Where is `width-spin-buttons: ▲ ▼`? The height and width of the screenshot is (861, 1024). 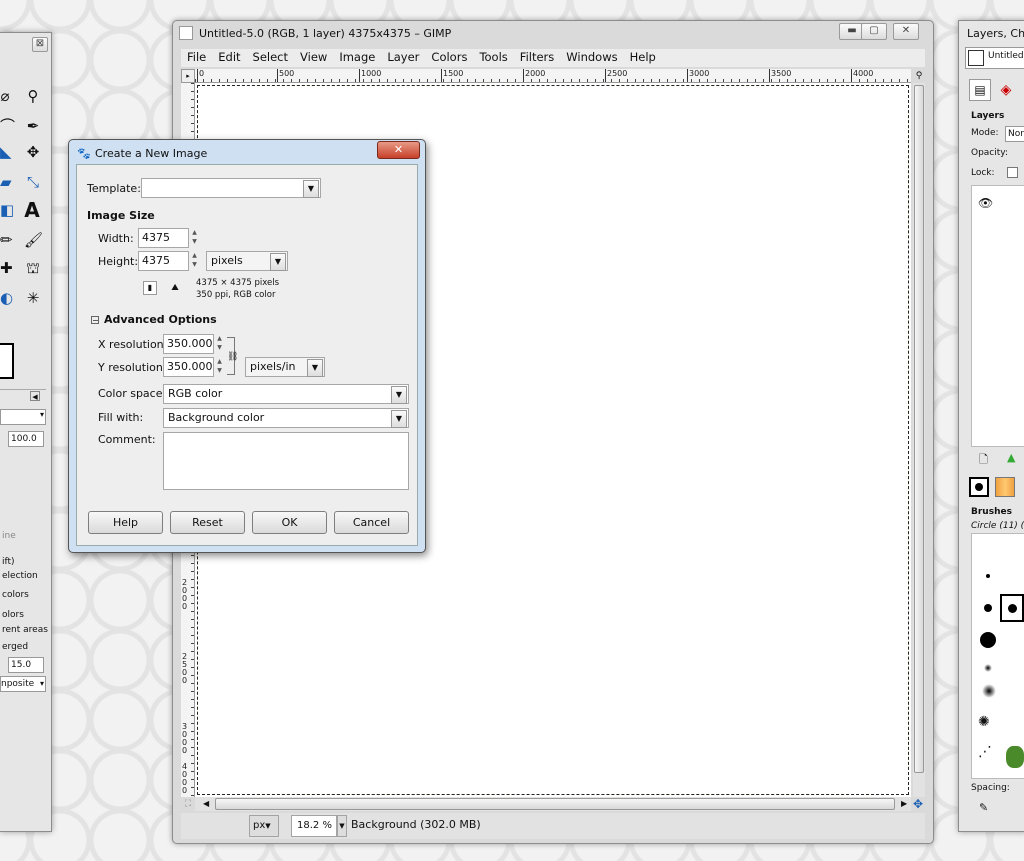 width-spin-buttons: ▲ ▼ is located at coordinates (194, 238).